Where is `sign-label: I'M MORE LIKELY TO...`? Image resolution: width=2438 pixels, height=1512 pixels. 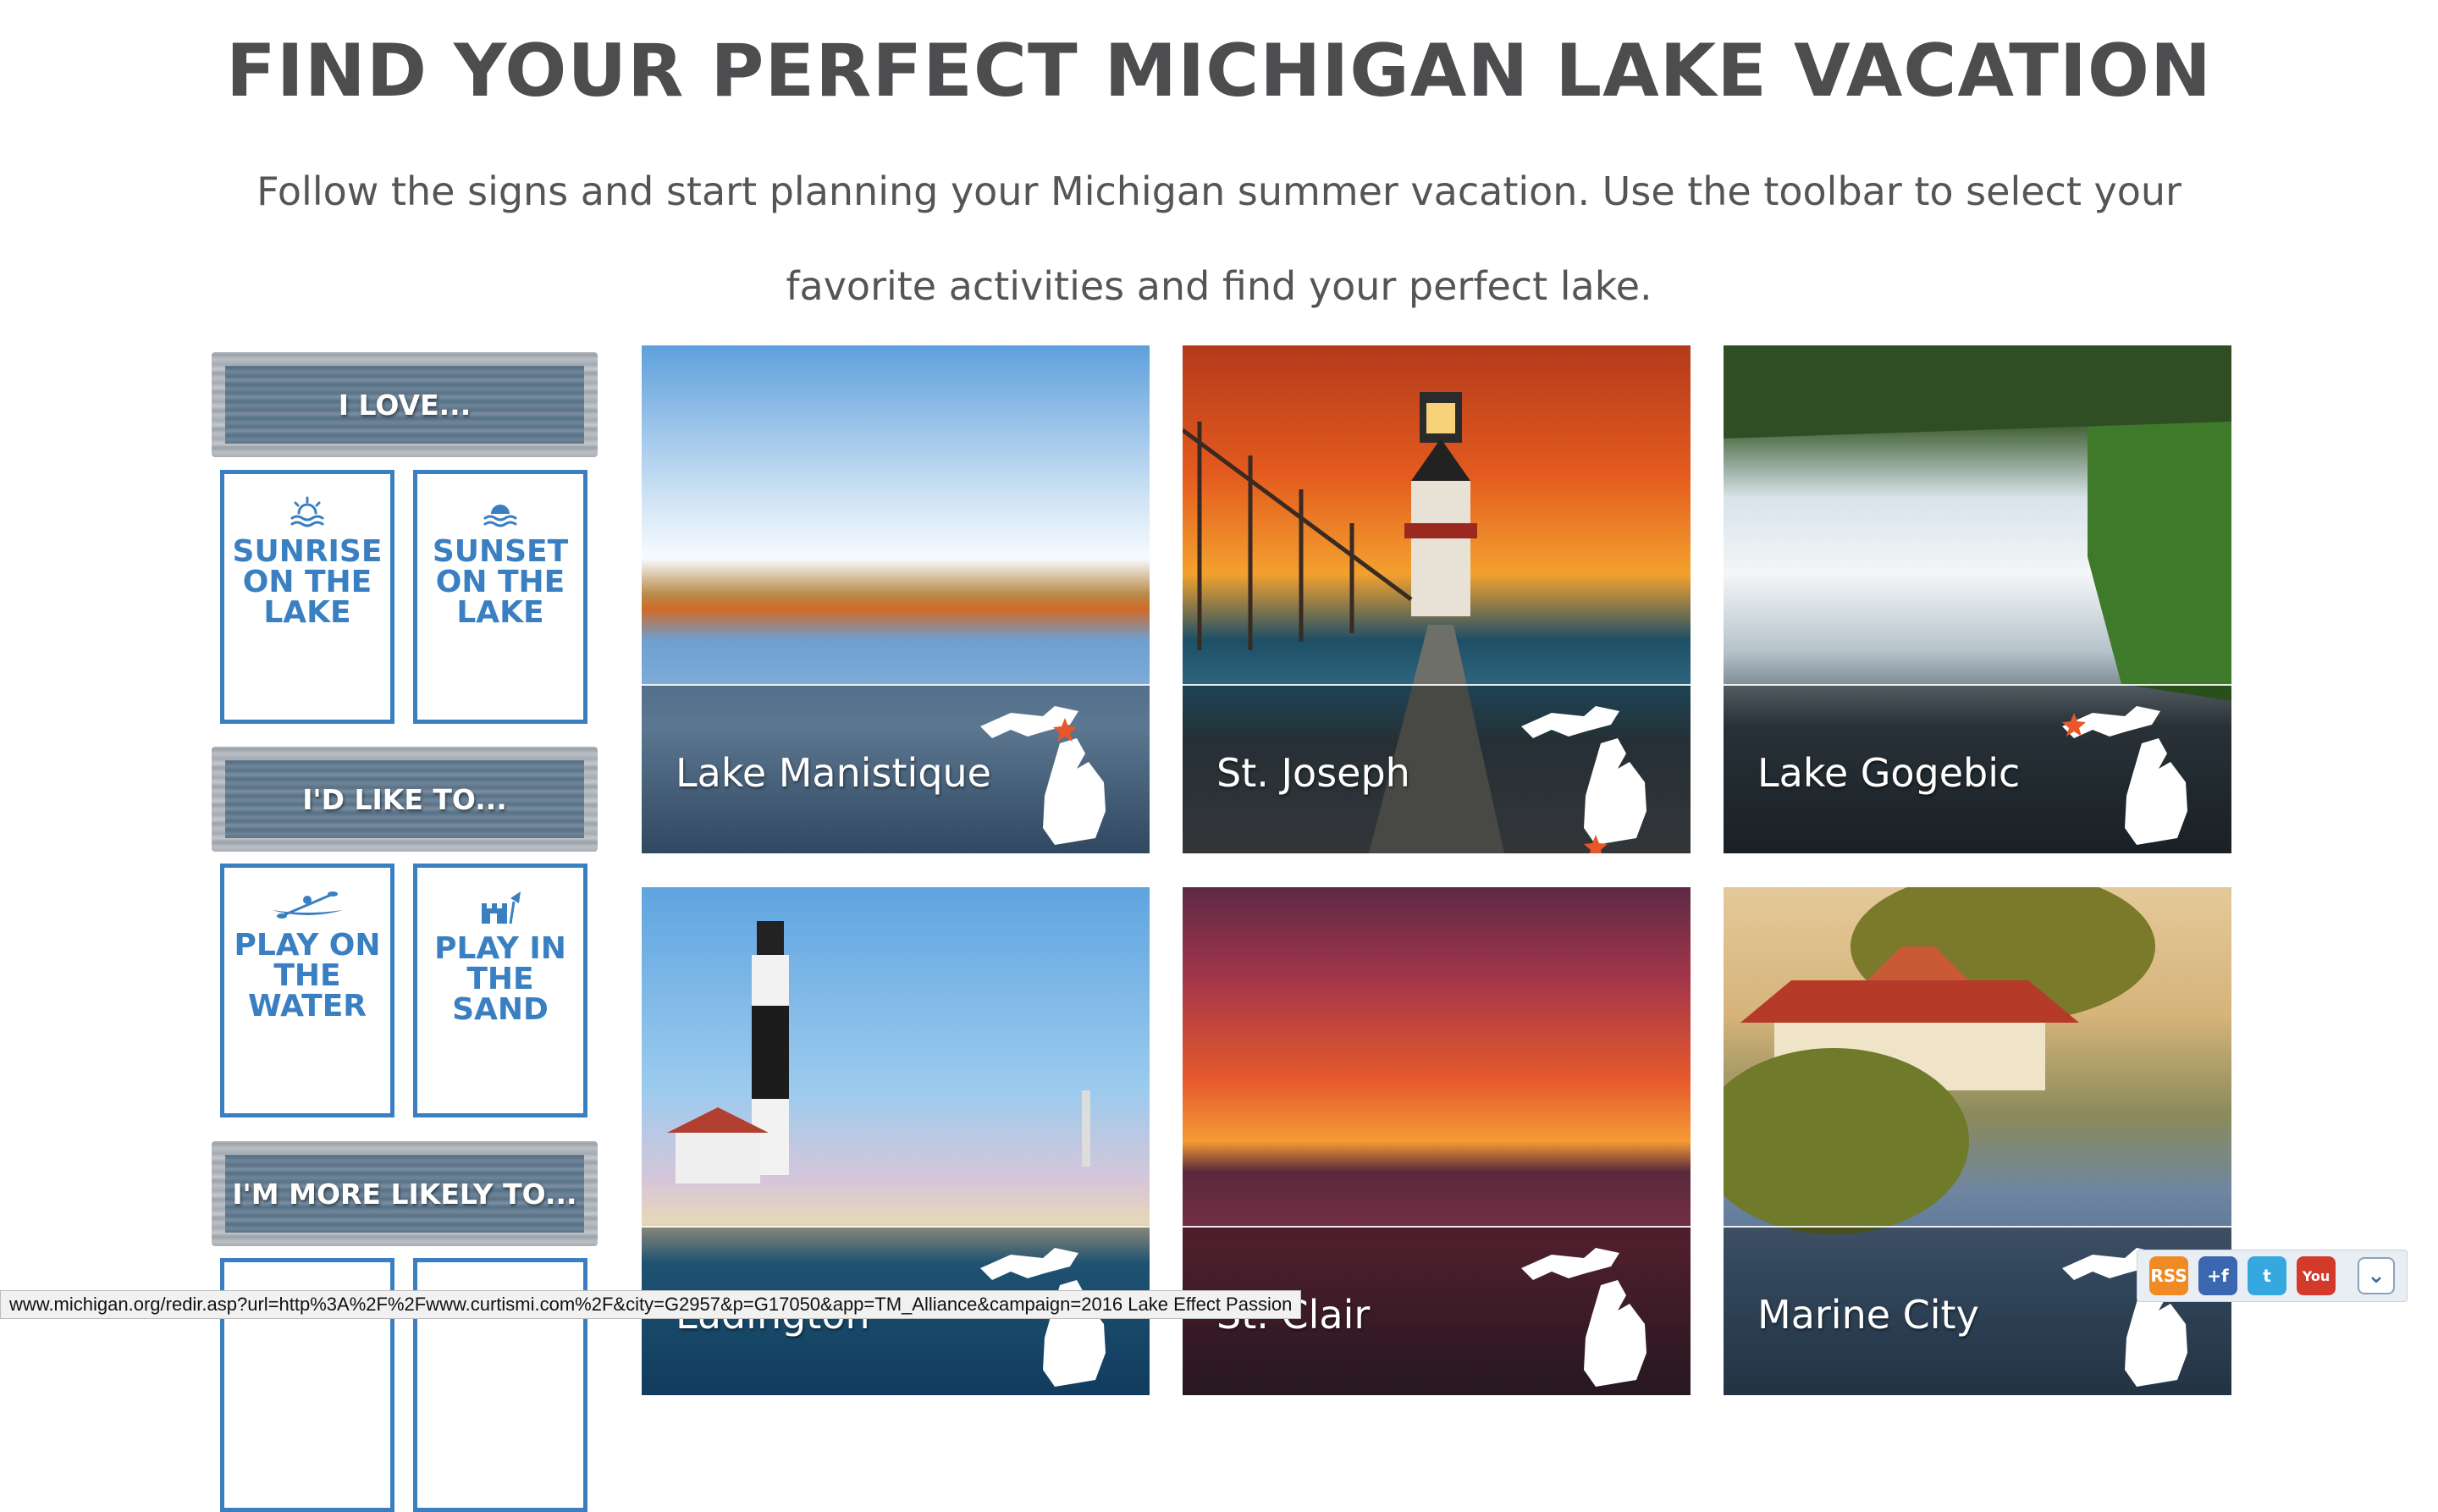
sign-label: I'M MORE LIKELY TO... is located at coordinates (404, 1194).